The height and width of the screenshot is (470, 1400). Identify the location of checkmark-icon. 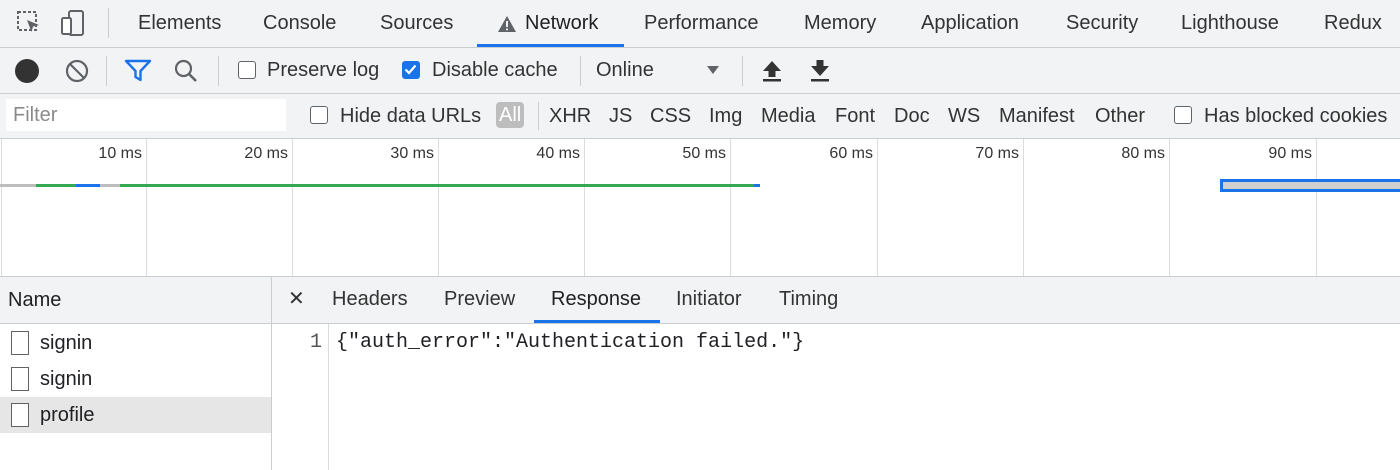
(410, 69).